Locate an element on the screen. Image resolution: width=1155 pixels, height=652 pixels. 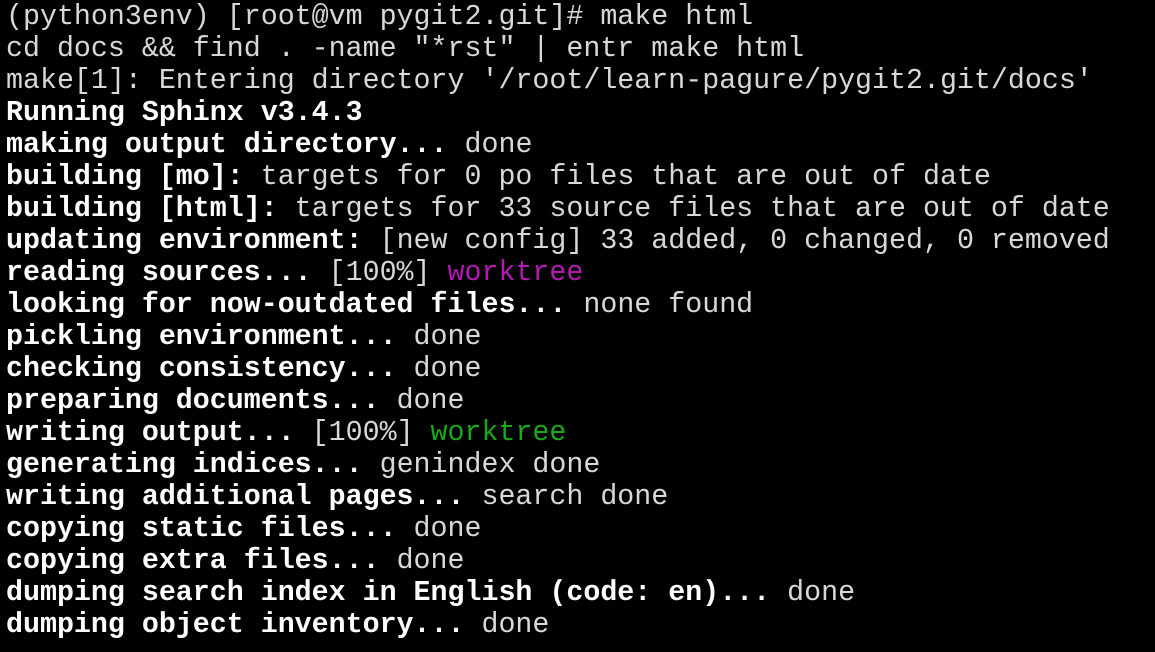
output-bold-text: building [mo]: is located at coordinates (125, 177).